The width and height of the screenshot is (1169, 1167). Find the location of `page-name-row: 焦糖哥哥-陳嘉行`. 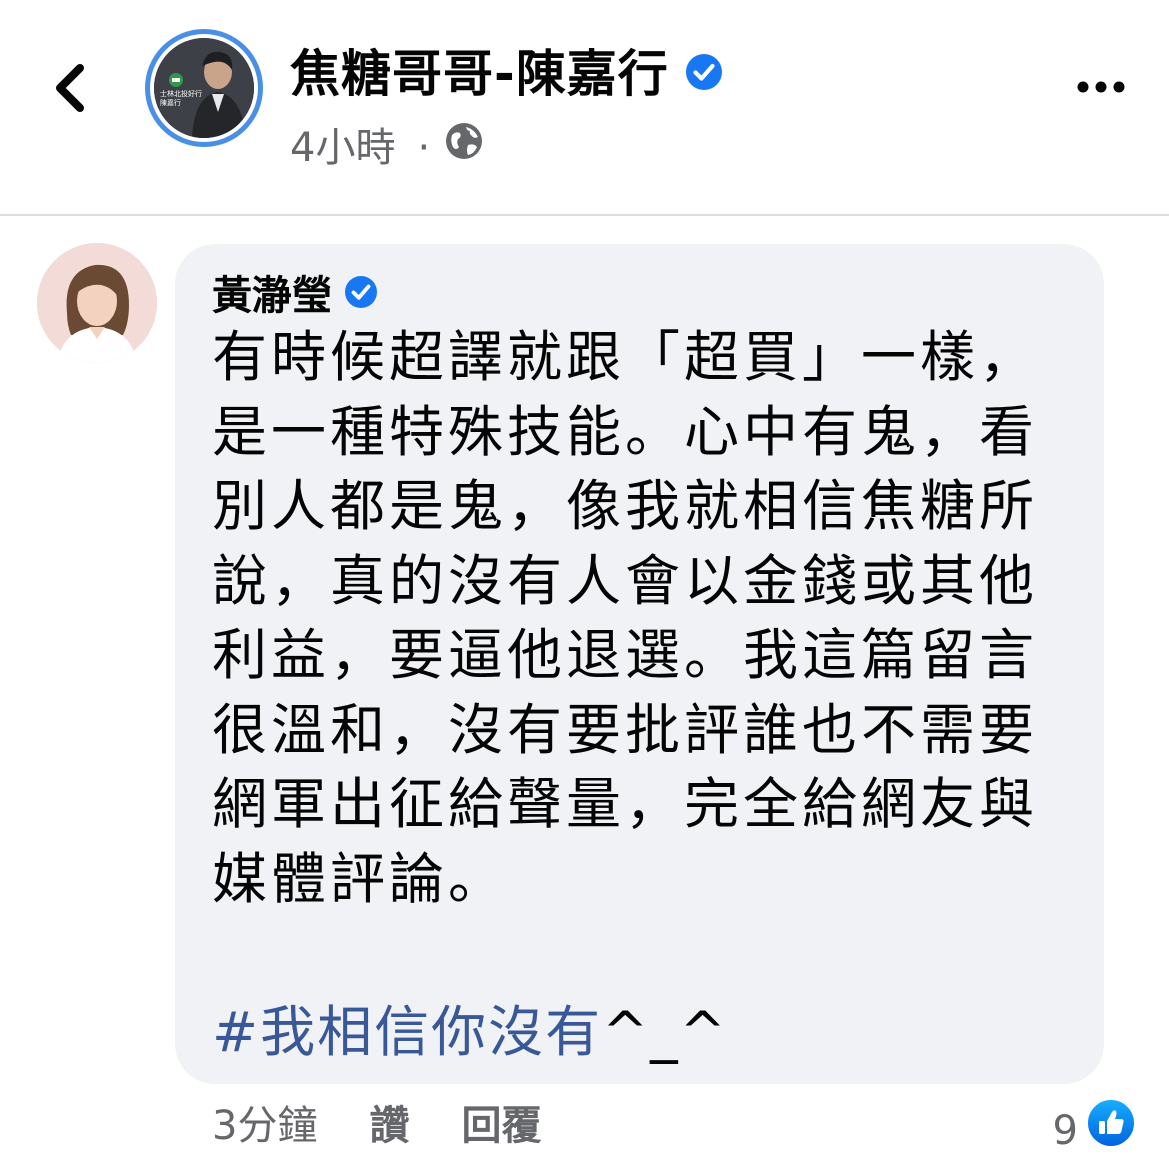

page-name-row: 焦糖哥哥-陳嘉行 is located at coordinates (506, 74).